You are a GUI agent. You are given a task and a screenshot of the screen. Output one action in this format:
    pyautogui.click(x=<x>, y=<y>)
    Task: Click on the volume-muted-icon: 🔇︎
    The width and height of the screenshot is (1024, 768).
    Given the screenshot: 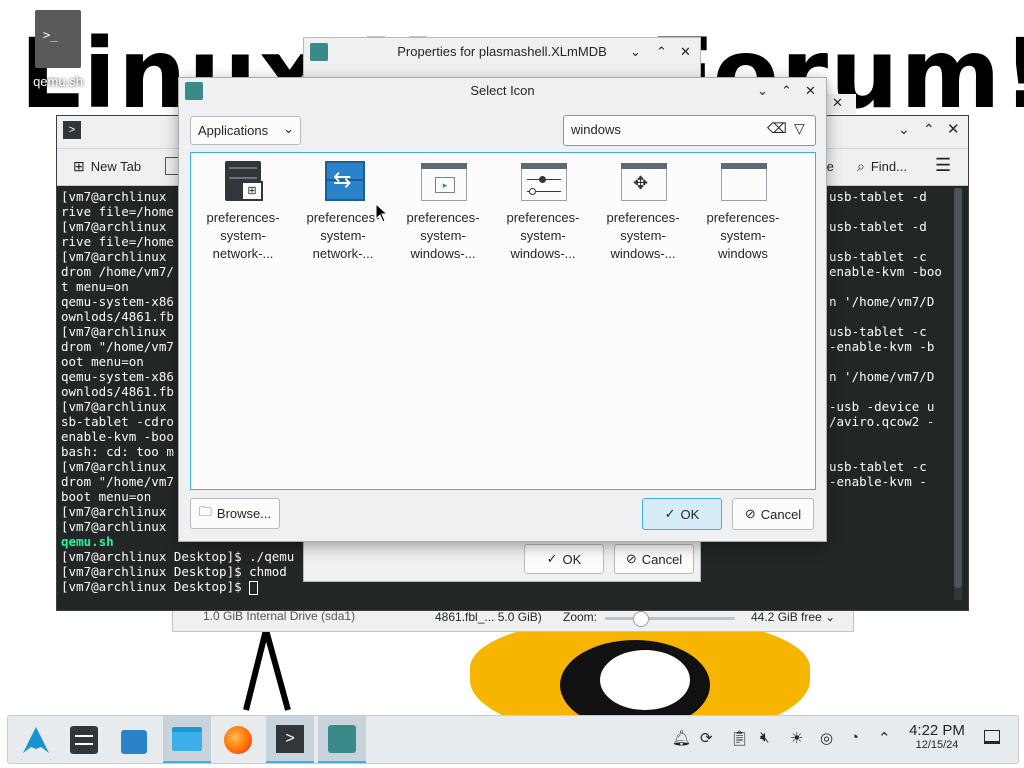 What is the action you would take?
    pyautogui.click(x=764, y=737)
    